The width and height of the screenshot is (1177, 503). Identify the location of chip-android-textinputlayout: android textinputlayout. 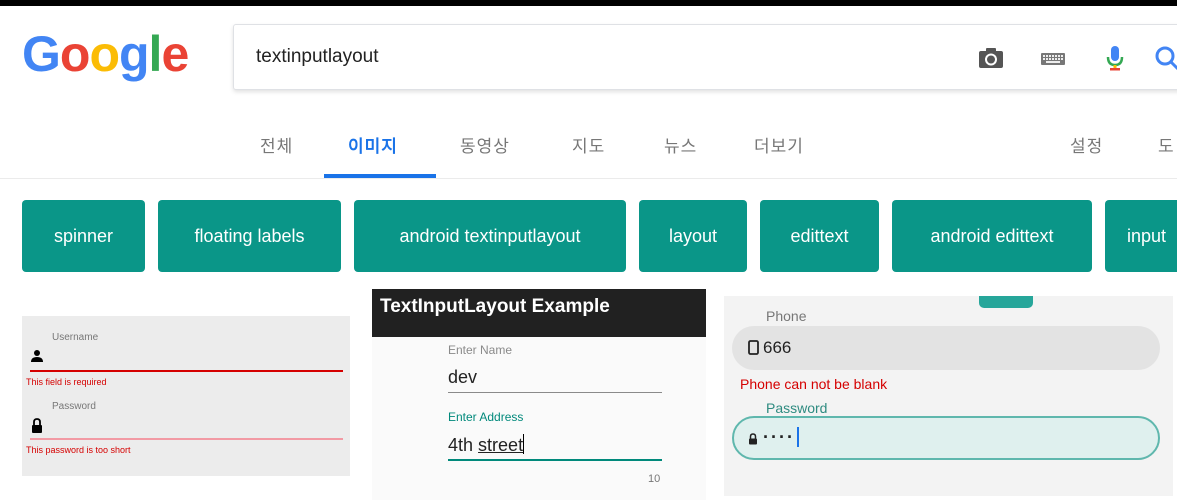
(490, 236).